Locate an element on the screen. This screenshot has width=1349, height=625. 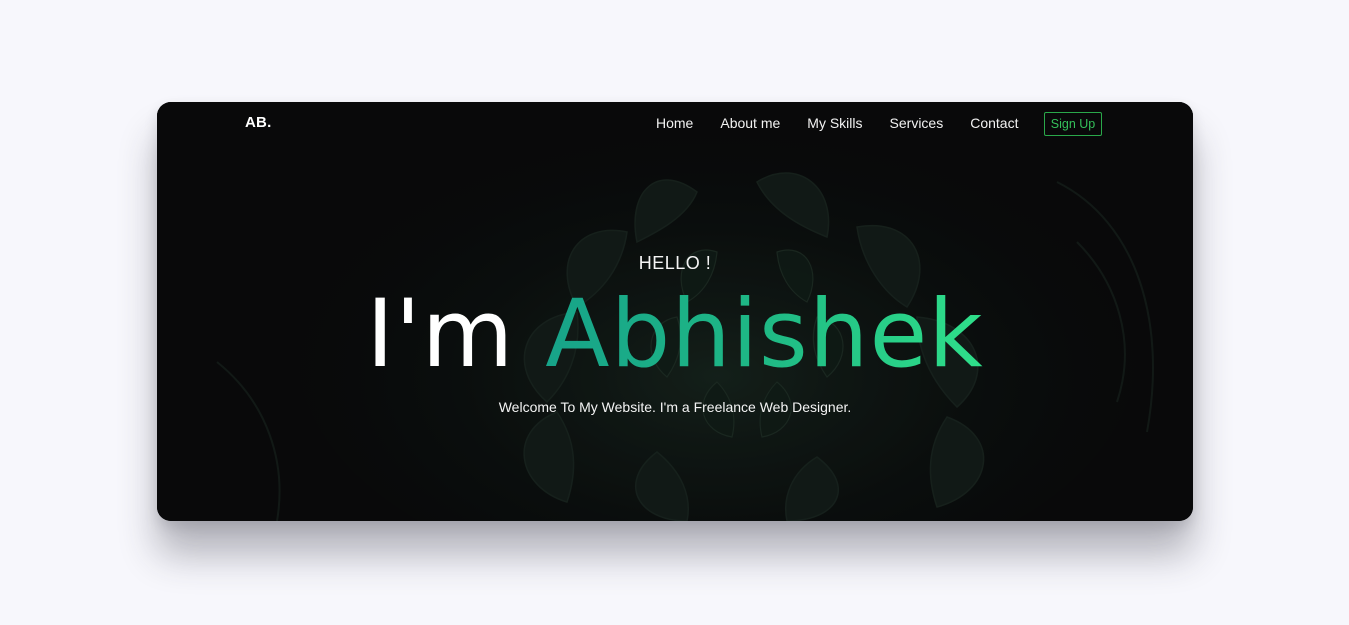
nav-link-about-me: About me is located at coordinates (750, 123).